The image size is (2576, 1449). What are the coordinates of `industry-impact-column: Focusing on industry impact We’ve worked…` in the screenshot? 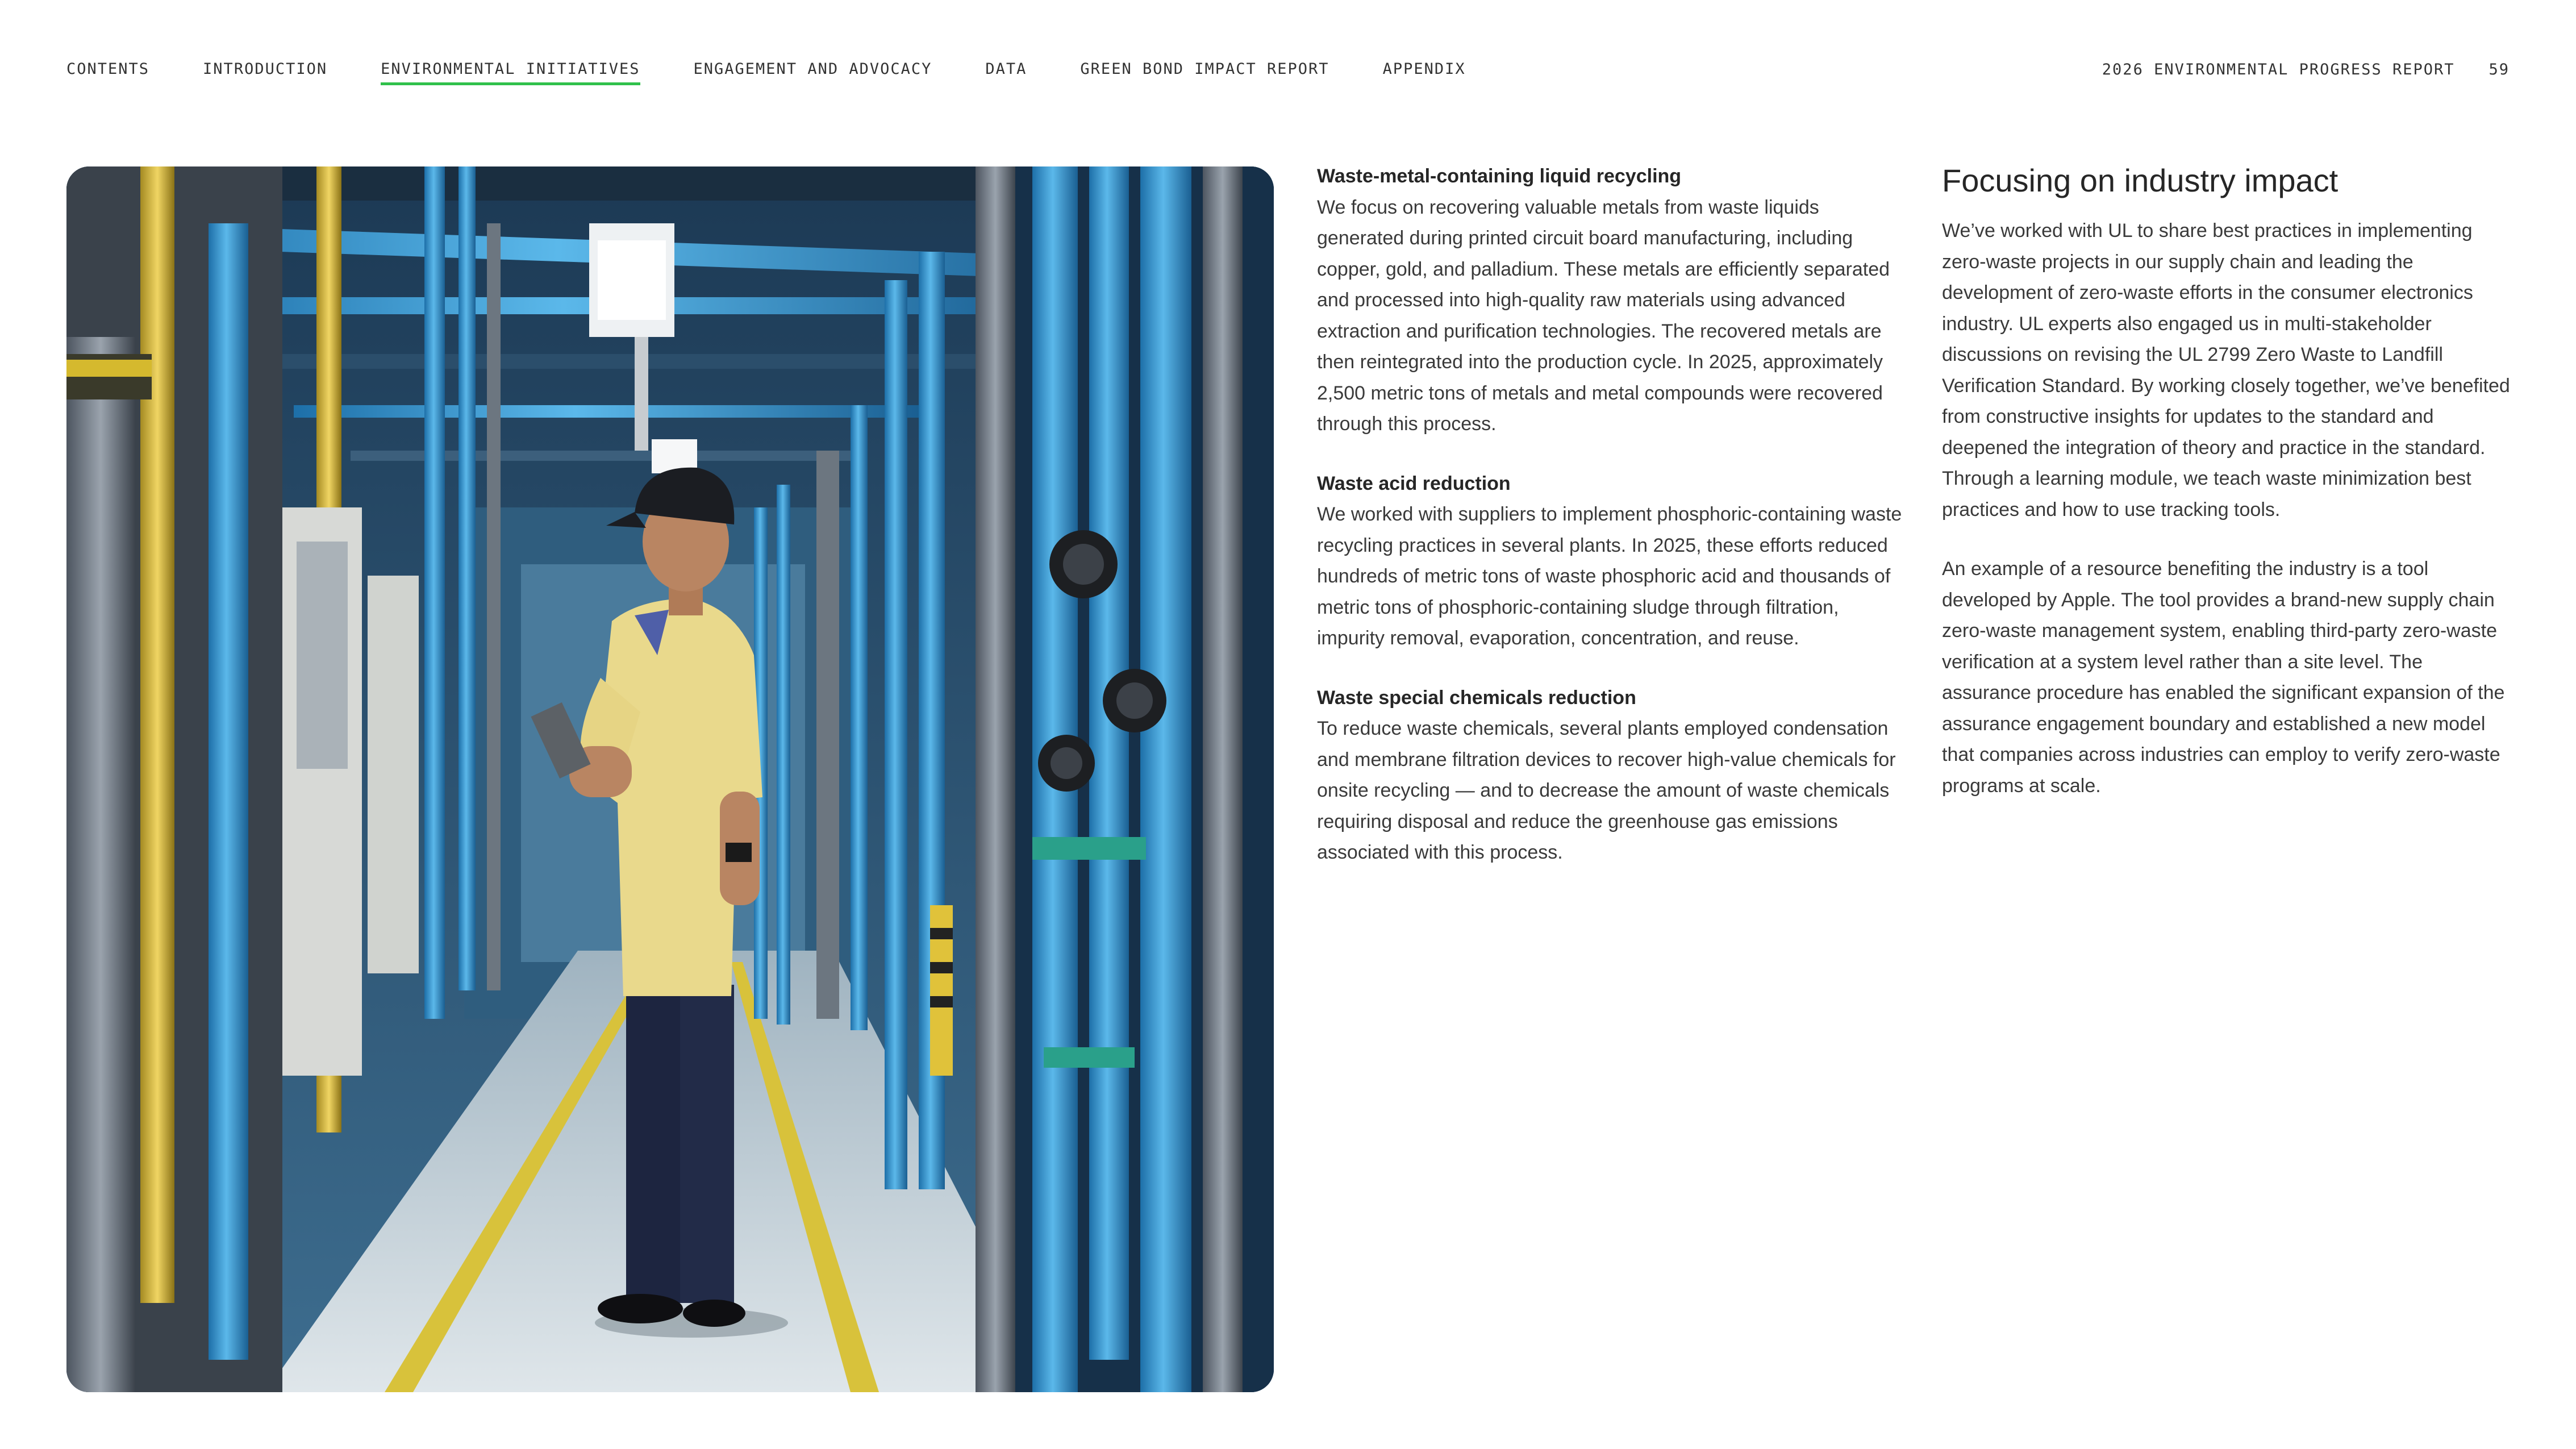 It's located at (2229, 495).